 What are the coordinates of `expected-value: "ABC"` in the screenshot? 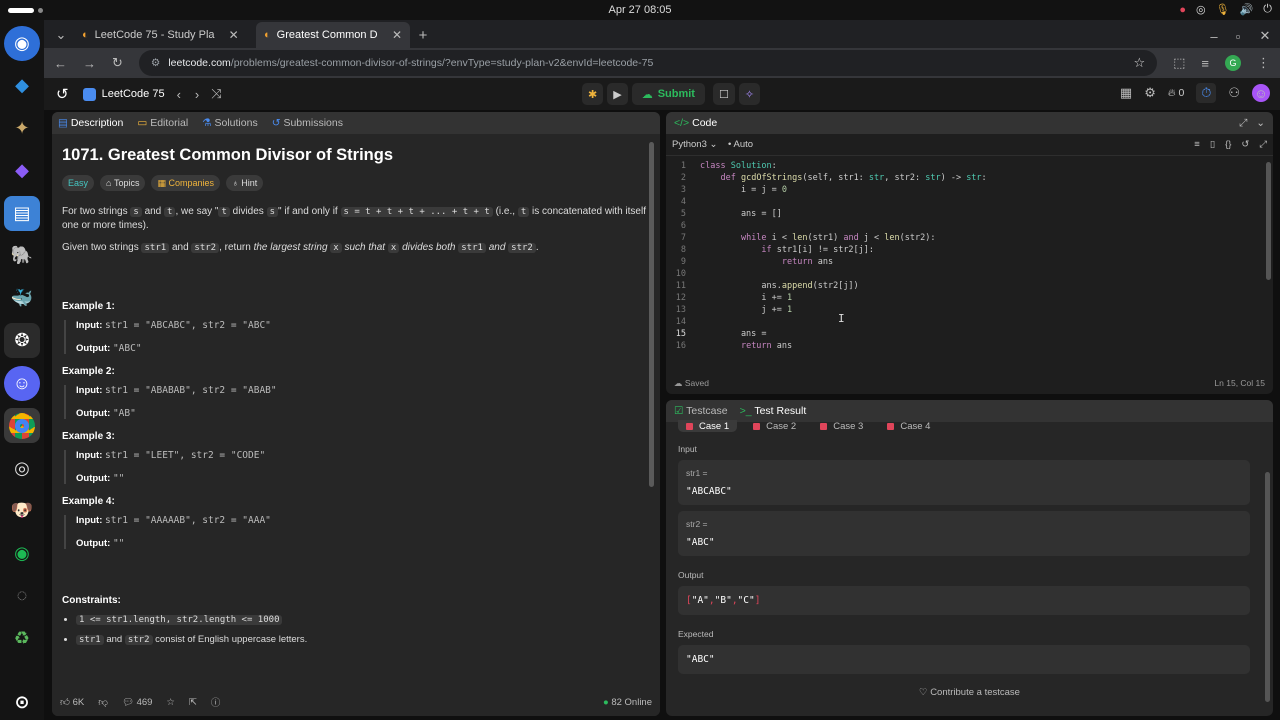 It's located at (964, 659).